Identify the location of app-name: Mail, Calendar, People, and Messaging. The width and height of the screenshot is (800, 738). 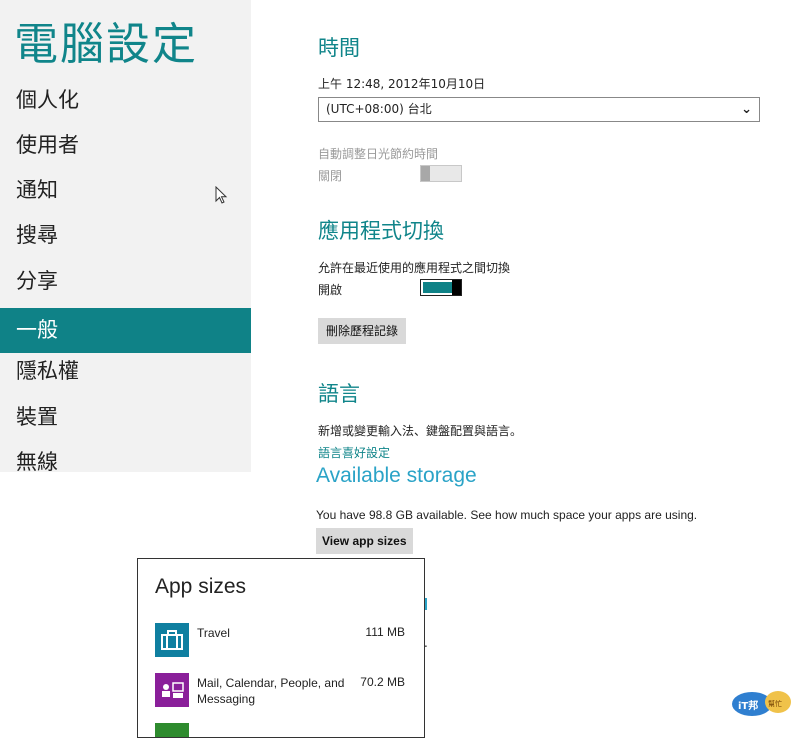
(271, 691).